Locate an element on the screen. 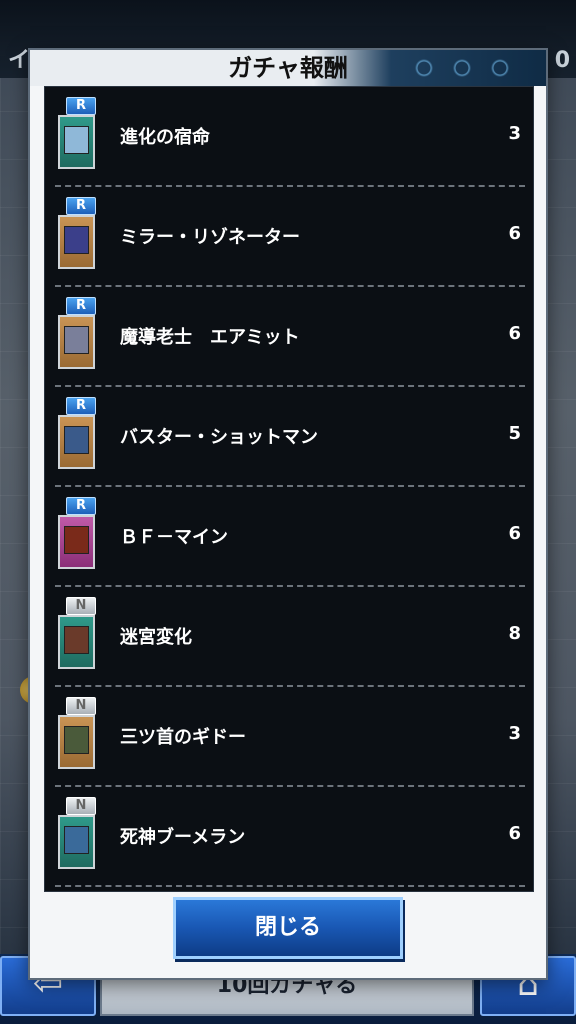  modal-header: ガチャ報酬 is located at coordinates (288, 68).